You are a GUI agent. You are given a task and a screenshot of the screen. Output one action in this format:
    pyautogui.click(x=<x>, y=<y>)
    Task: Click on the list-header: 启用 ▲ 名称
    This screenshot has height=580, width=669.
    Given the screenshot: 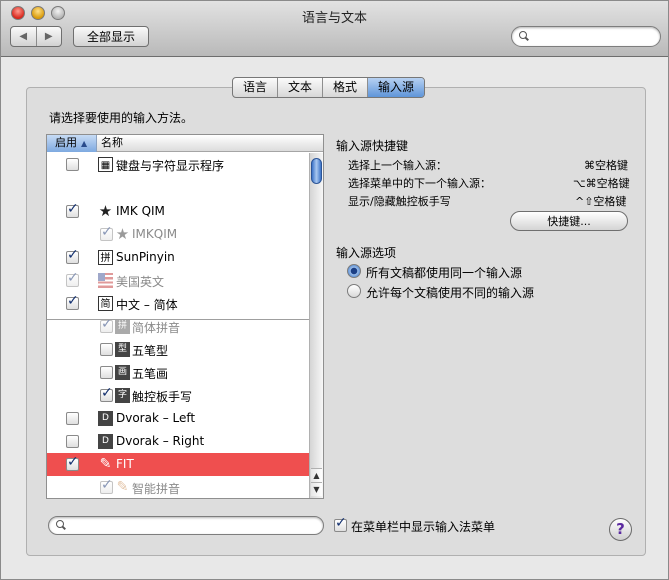 What is the action you would take?
    pyautogui.click(x=185, y=143)
    